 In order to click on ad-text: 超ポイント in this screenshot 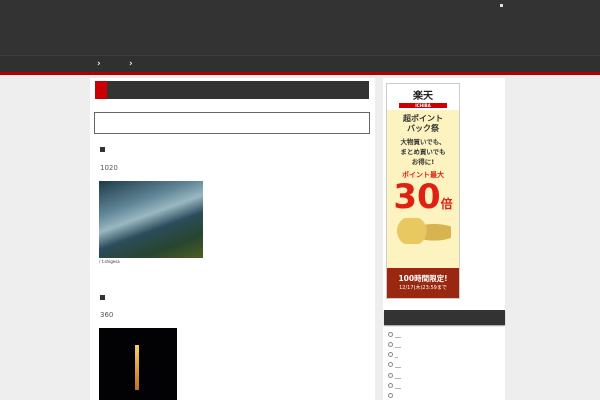, I will do `click(423, 118)`.